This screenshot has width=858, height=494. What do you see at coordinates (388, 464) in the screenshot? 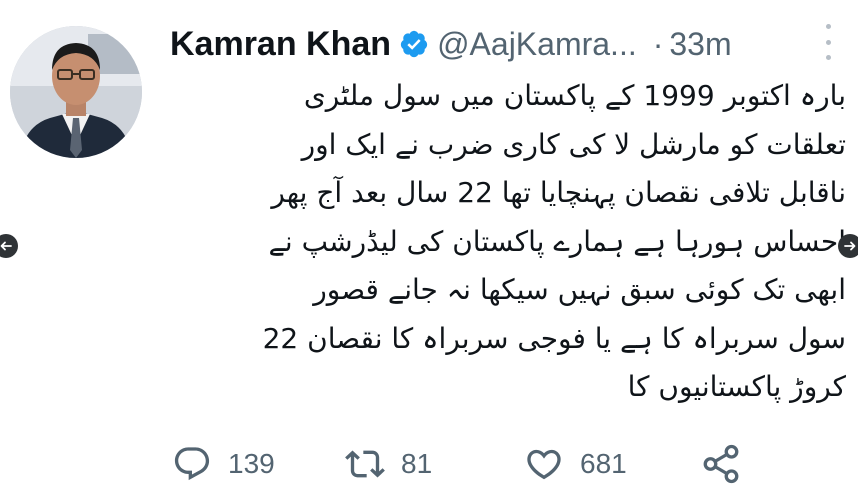
I see `retweet-button: 81` at bounding box center [388, 464].